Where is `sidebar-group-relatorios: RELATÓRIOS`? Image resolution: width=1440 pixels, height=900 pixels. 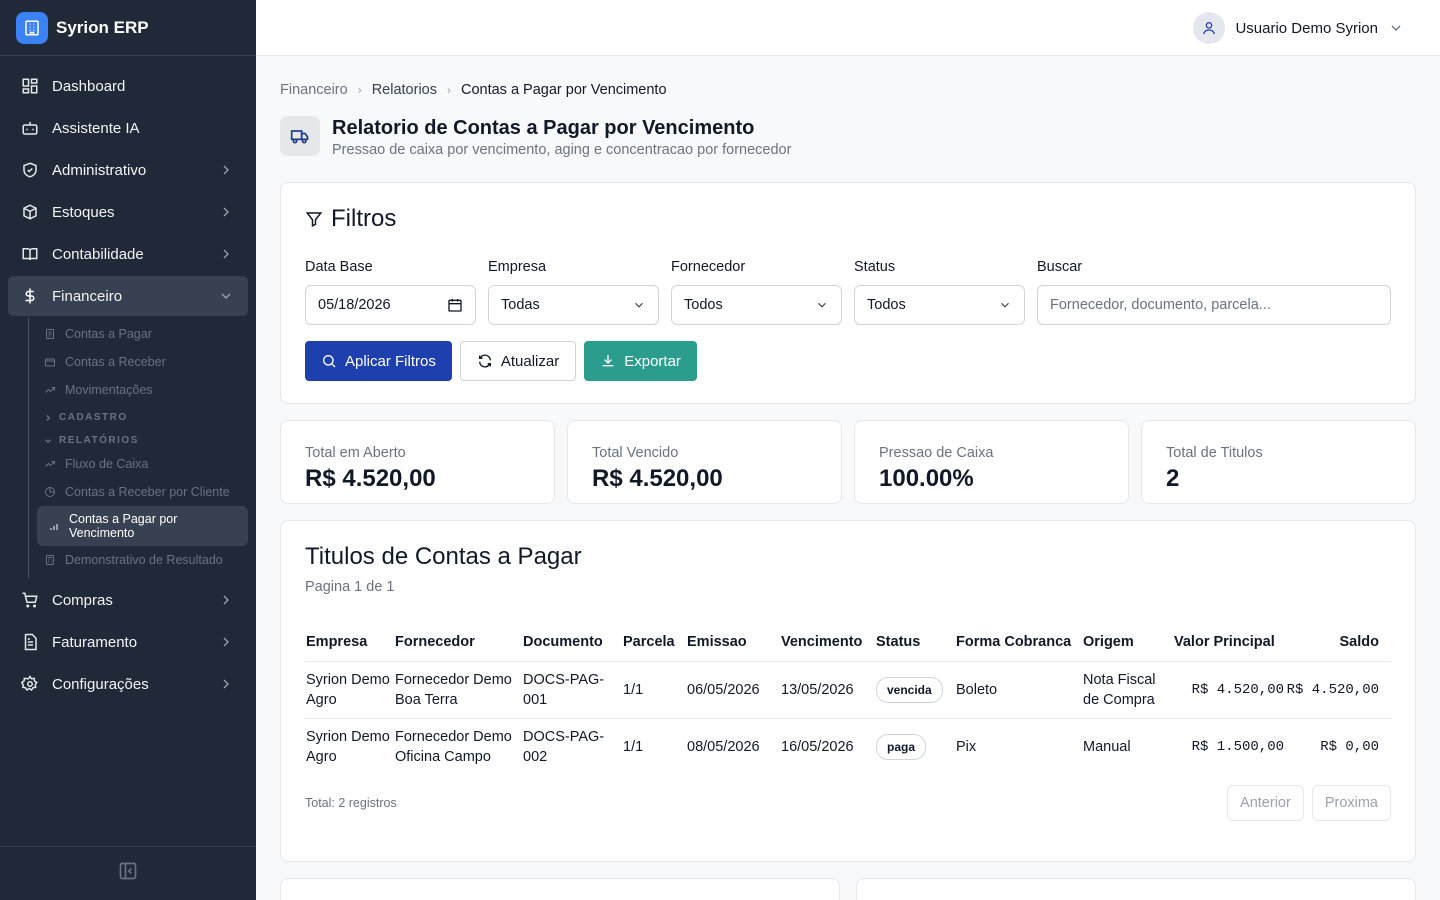
sidebar-group-relatorios: RELATÓRIOS is located at coordinates (142, 438).